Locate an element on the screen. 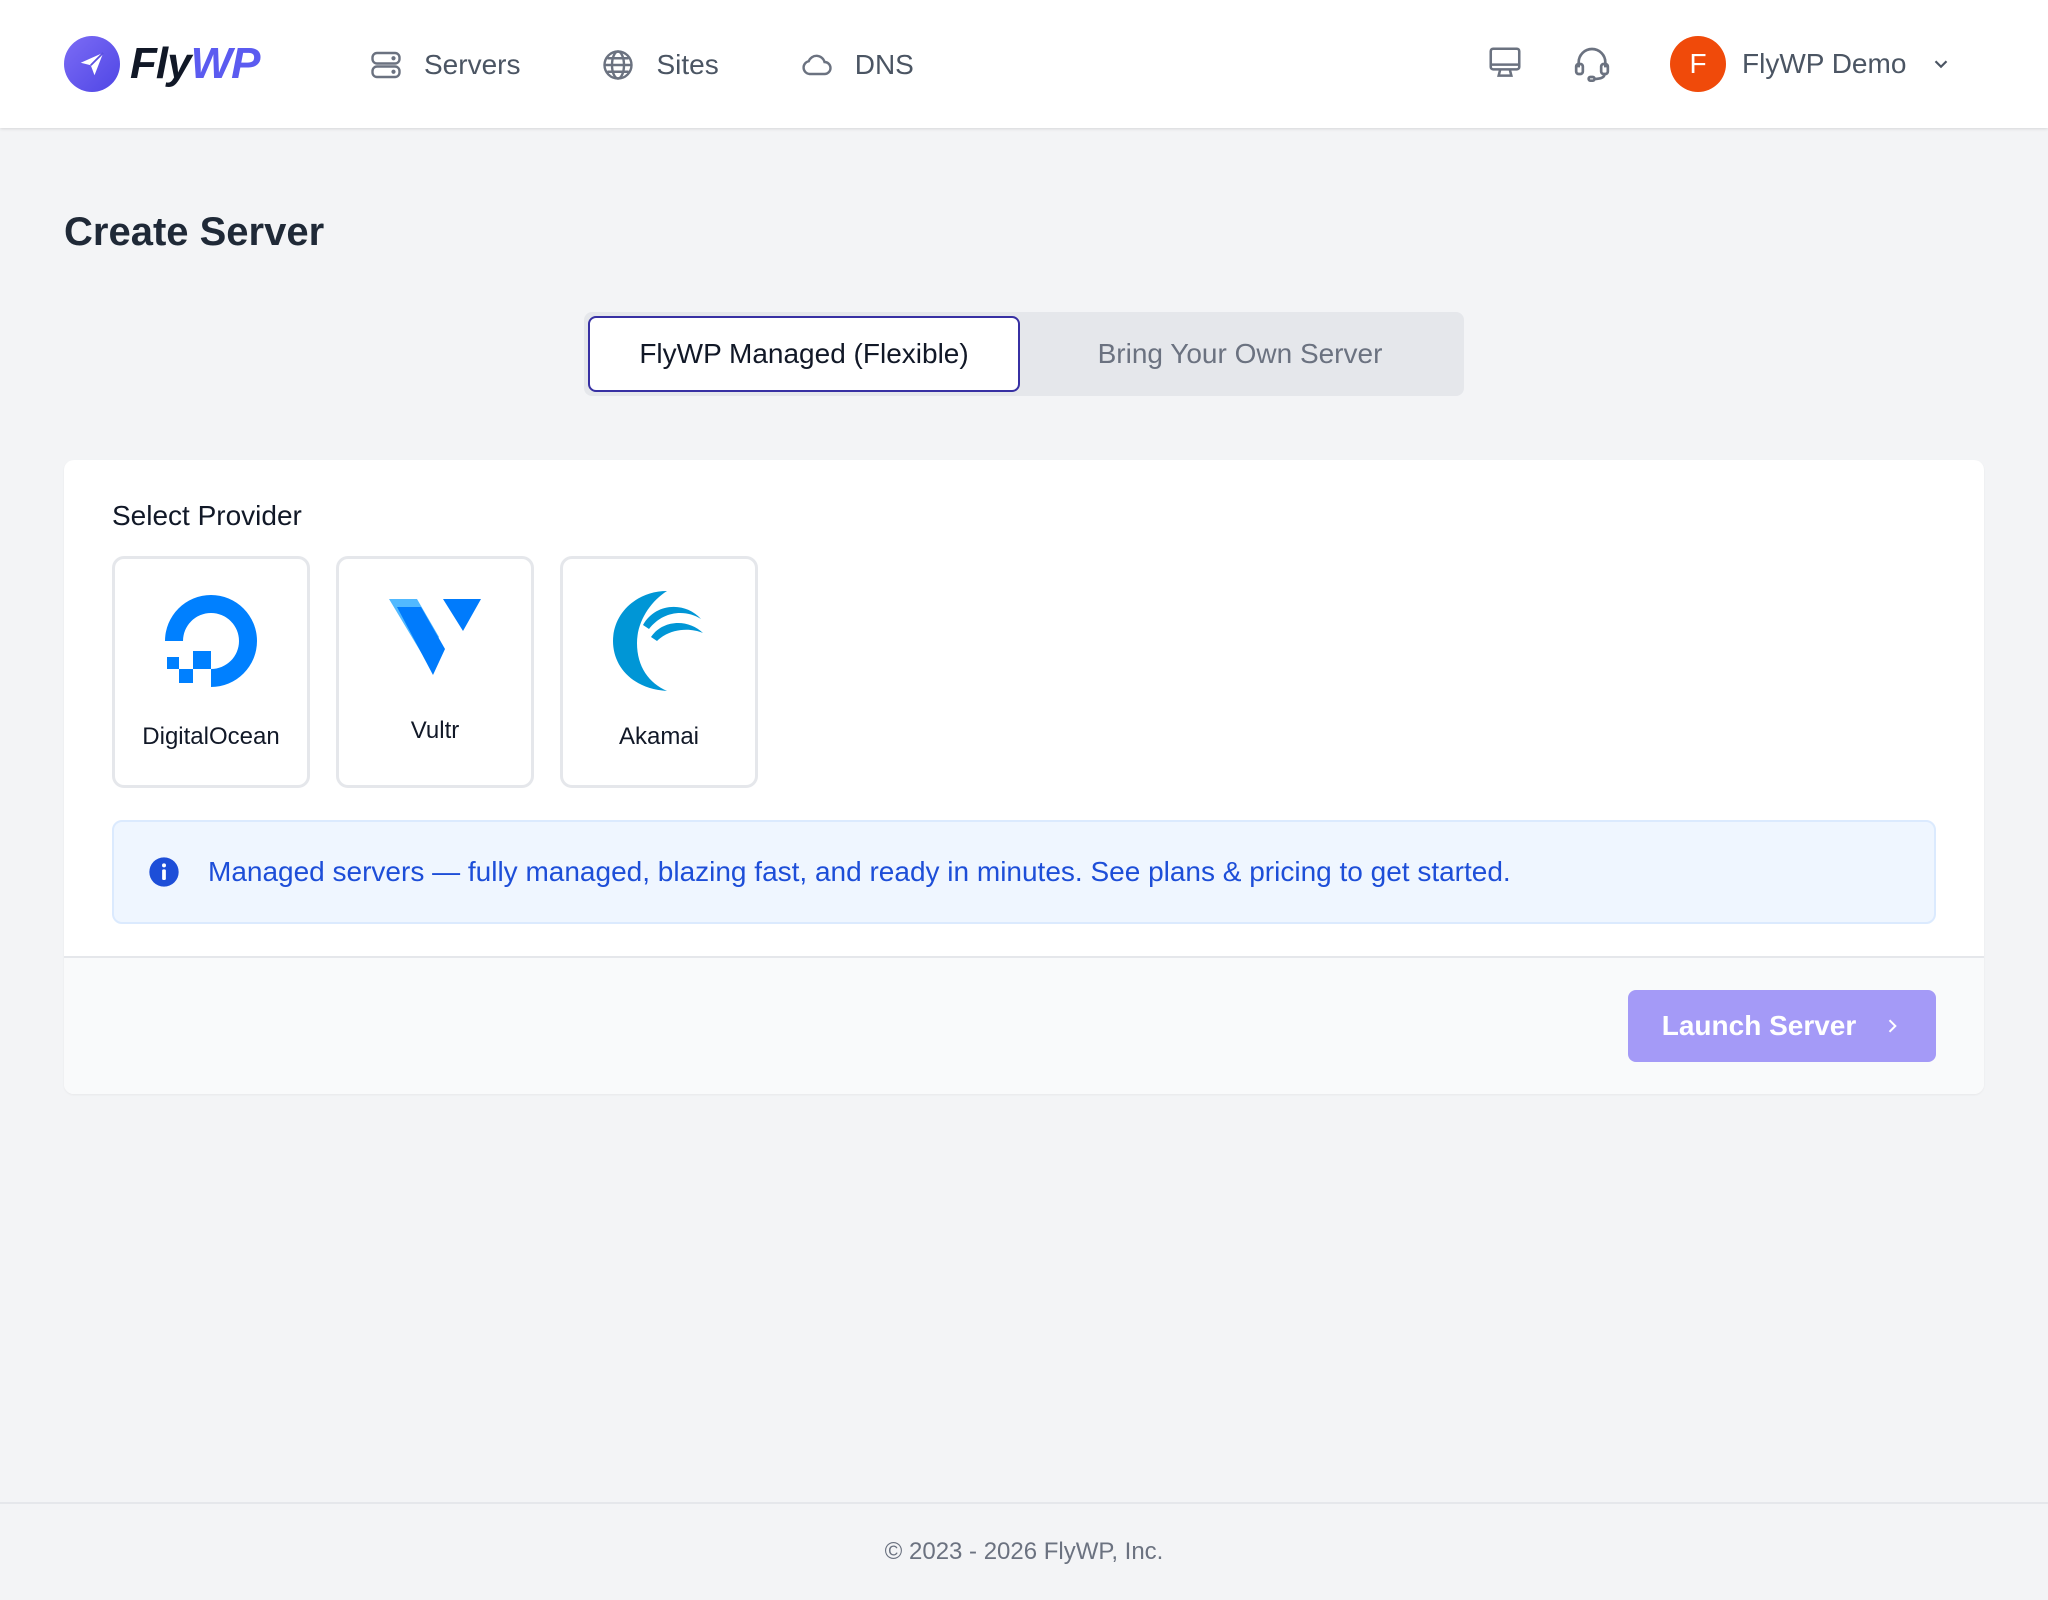 The image size is (2048, 1600). provider-akamai: Akamai is located at coordinates (659, 672).